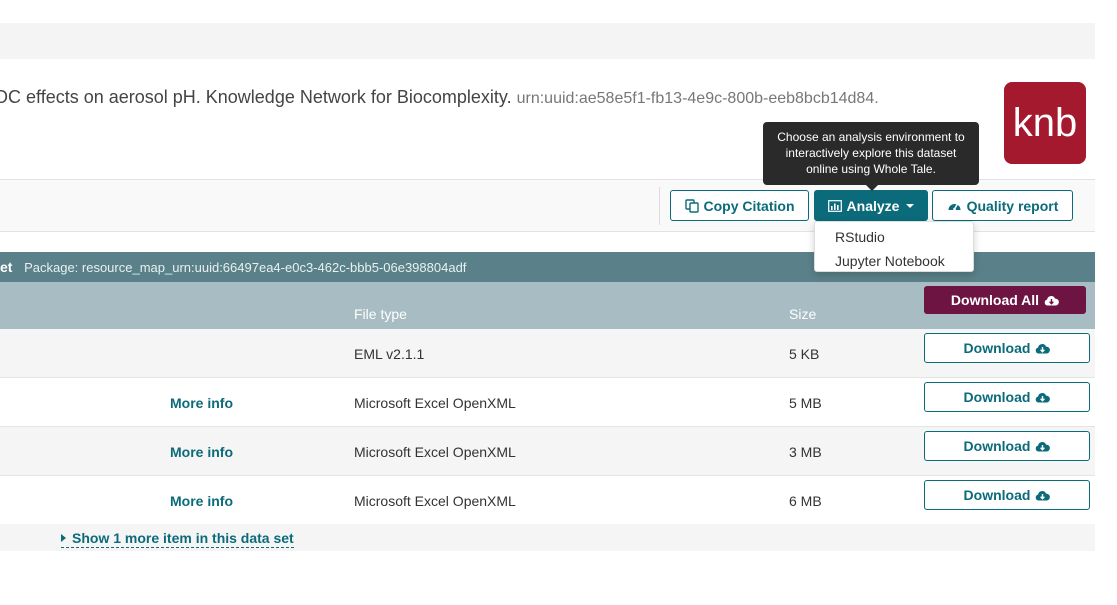  Describe the element at coordinates (804, 354) in the screenshot. I see `row-size: 5 KB` at that location.